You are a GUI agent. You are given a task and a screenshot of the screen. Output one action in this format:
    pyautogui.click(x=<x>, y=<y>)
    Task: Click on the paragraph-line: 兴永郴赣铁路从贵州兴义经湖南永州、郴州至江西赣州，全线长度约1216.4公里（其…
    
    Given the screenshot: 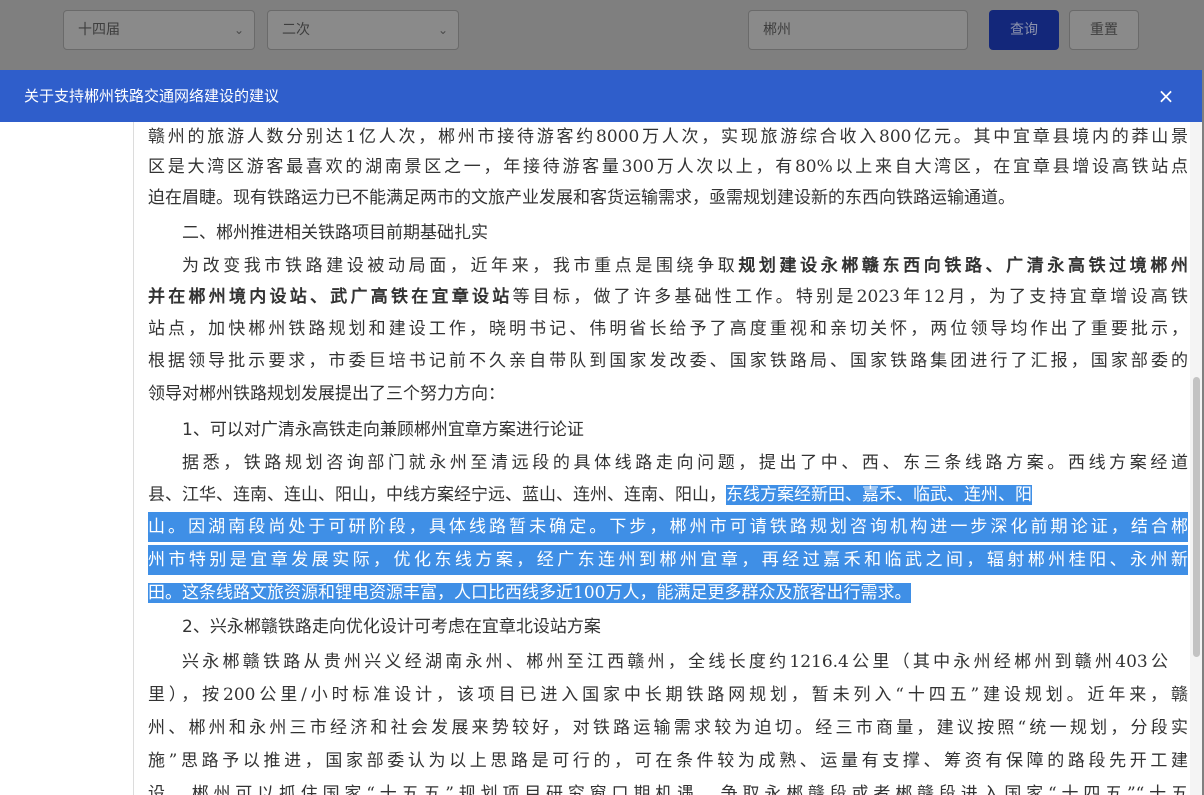 What is the action you would take?
    pyautogui.click(x=675, y=662)
    